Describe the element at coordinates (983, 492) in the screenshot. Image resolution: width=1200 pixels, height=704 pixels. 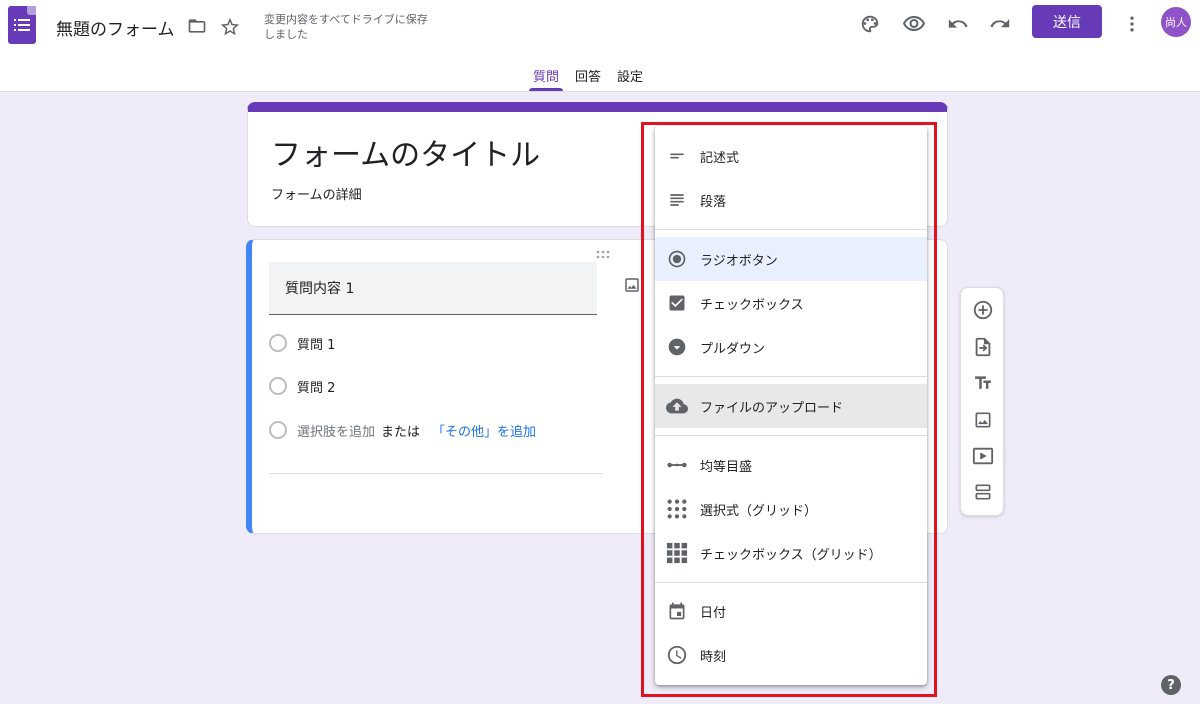
I see `add-section-icon` at that location.